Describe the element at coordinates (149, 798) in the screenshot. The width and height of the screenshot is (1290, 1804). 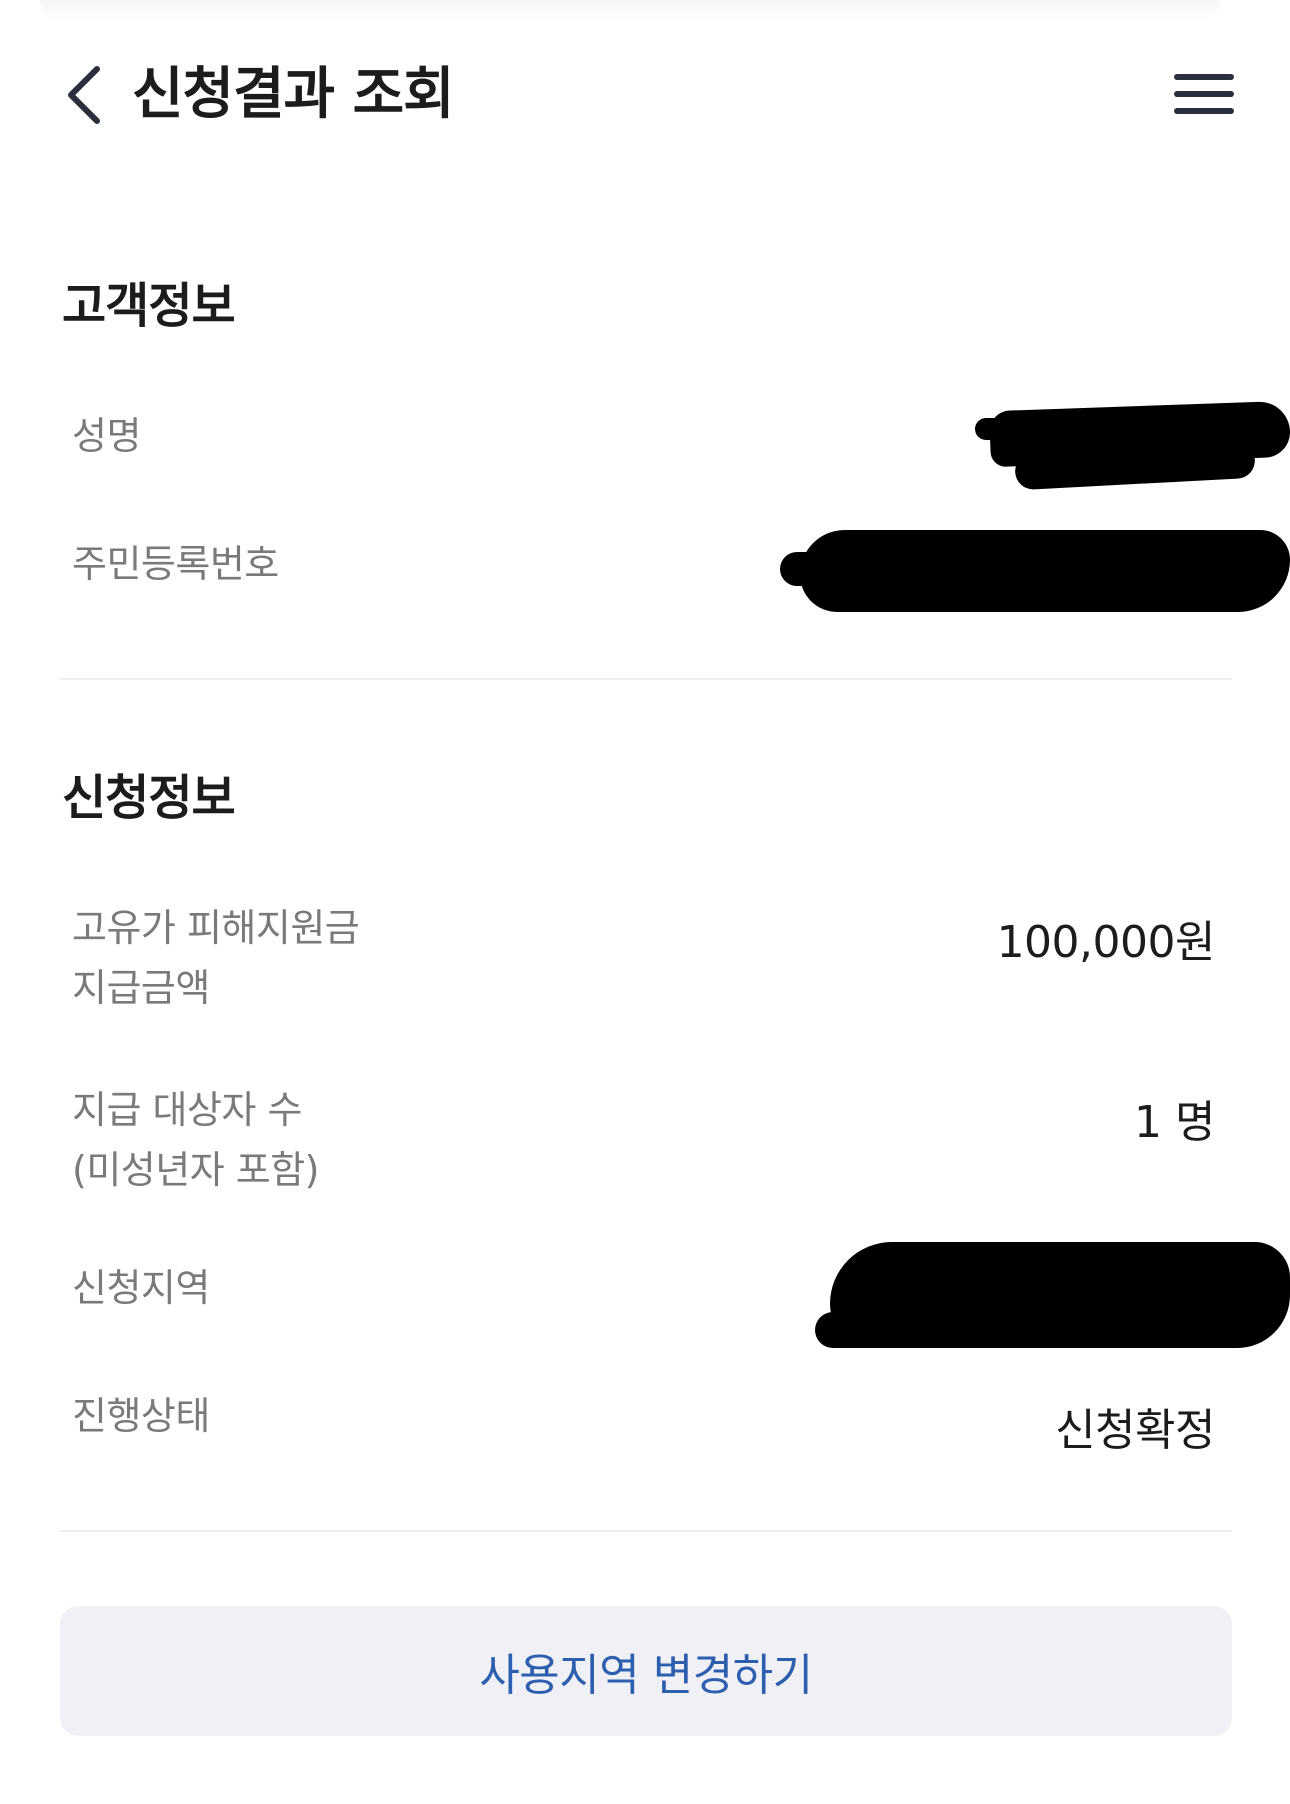
I see `section-title-application: 신청정보` at that location.